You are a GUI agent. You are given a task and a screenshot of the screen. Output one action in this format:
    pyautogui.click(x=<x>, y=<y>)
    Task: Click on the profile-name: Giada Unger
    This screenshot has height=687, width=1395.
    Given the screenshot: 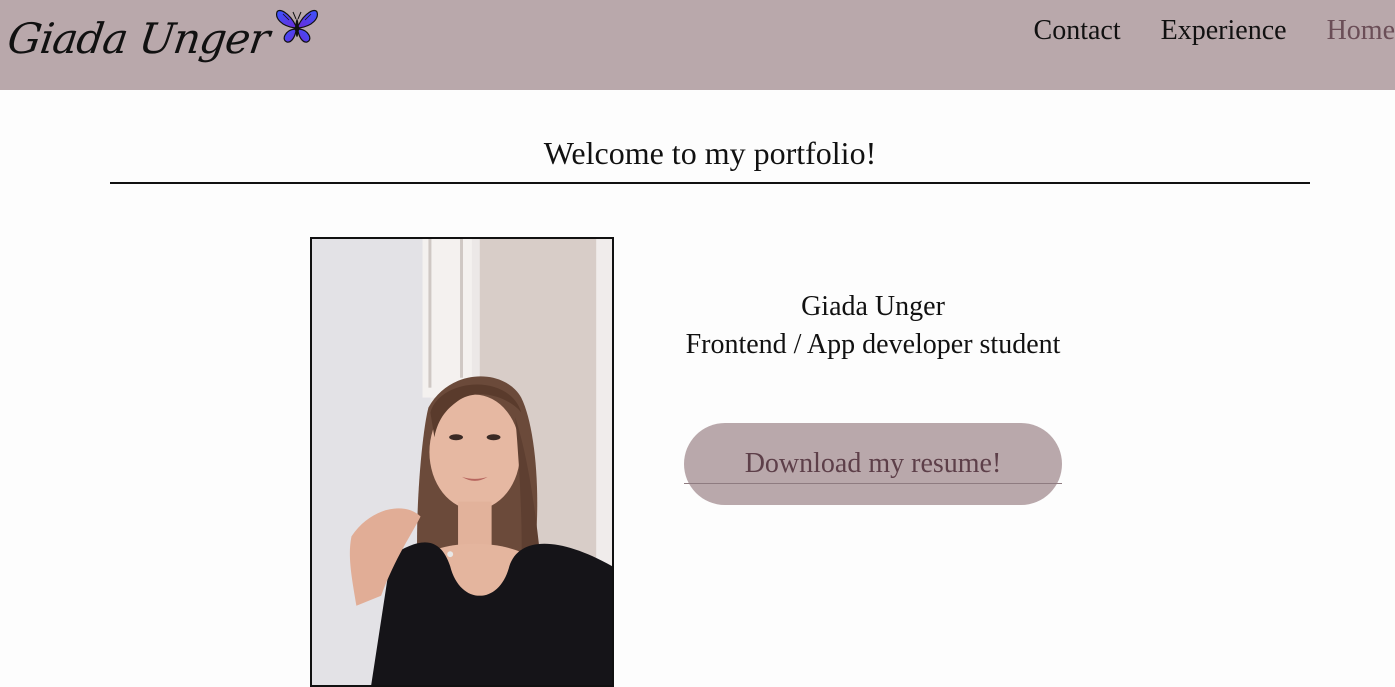 What is the action you would take?
    pyautogui.click(x=873, y=306)
    